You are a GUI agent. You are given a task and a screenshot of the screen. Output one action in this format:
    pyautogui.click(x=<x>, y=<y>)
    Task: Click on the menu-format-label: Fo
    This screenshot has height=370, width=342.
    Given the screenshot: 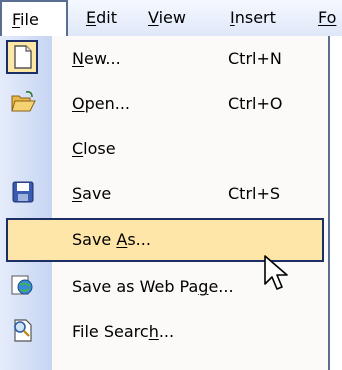 What is the action you would take?
    pyautogui.click(x=327, y=17)
    